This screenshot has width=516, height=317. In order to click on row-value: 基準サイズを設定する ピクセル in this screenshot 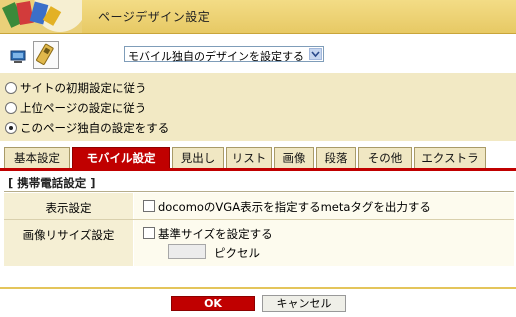, I will do `click(324, 243)`.